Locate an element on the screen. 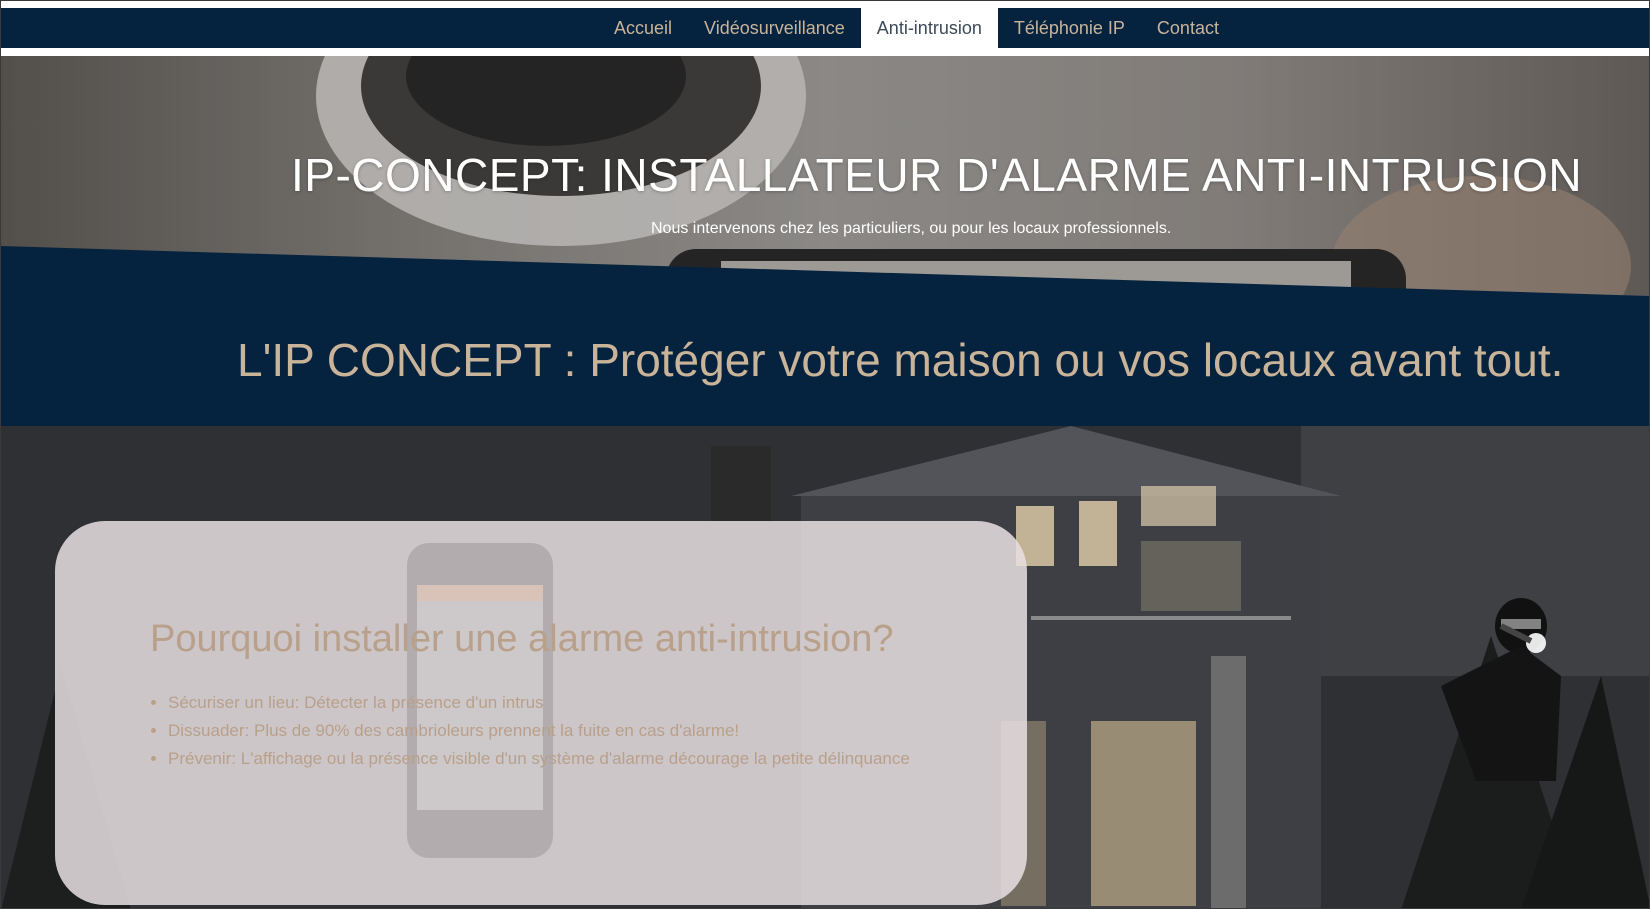  balcony-rail-image is located at coordinates (1161, 618).